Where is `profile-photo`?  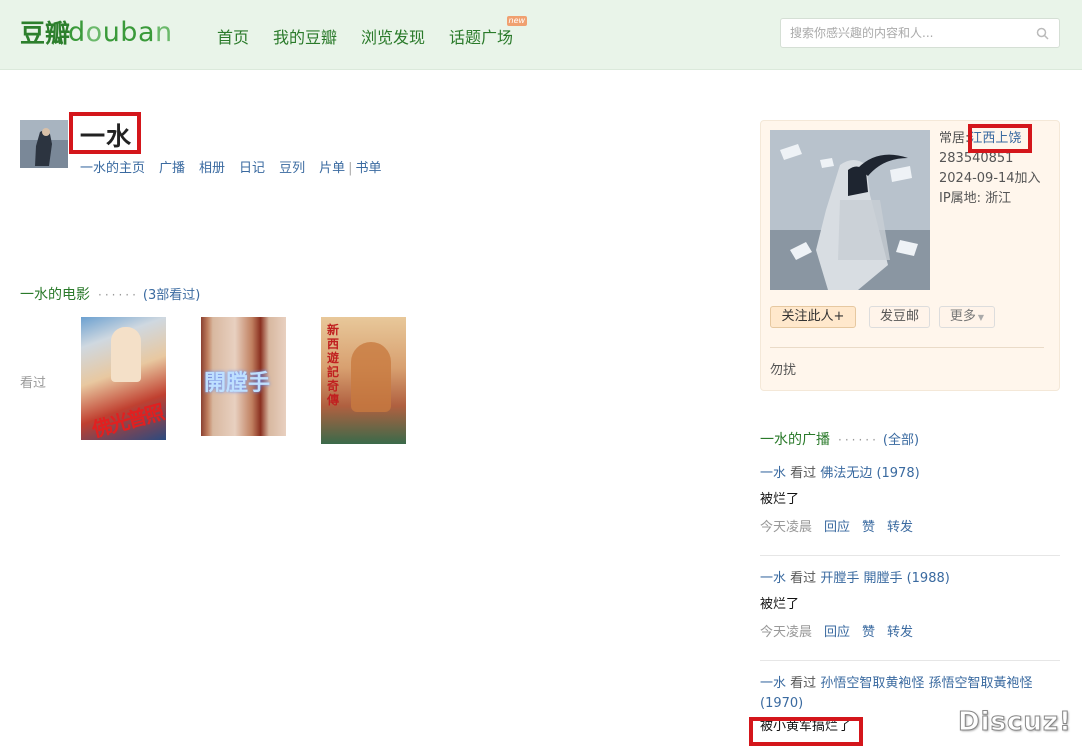
profile-photo is located at coordinates (850, 210).